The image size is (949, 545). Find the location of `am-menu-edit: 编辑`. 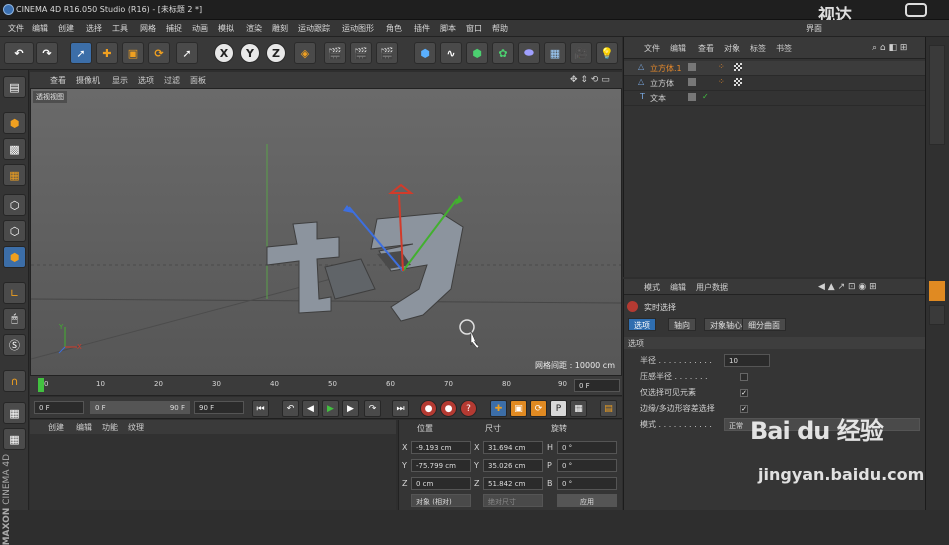

am-menu-edit: 编辑 is located at coordinates (678, 287).